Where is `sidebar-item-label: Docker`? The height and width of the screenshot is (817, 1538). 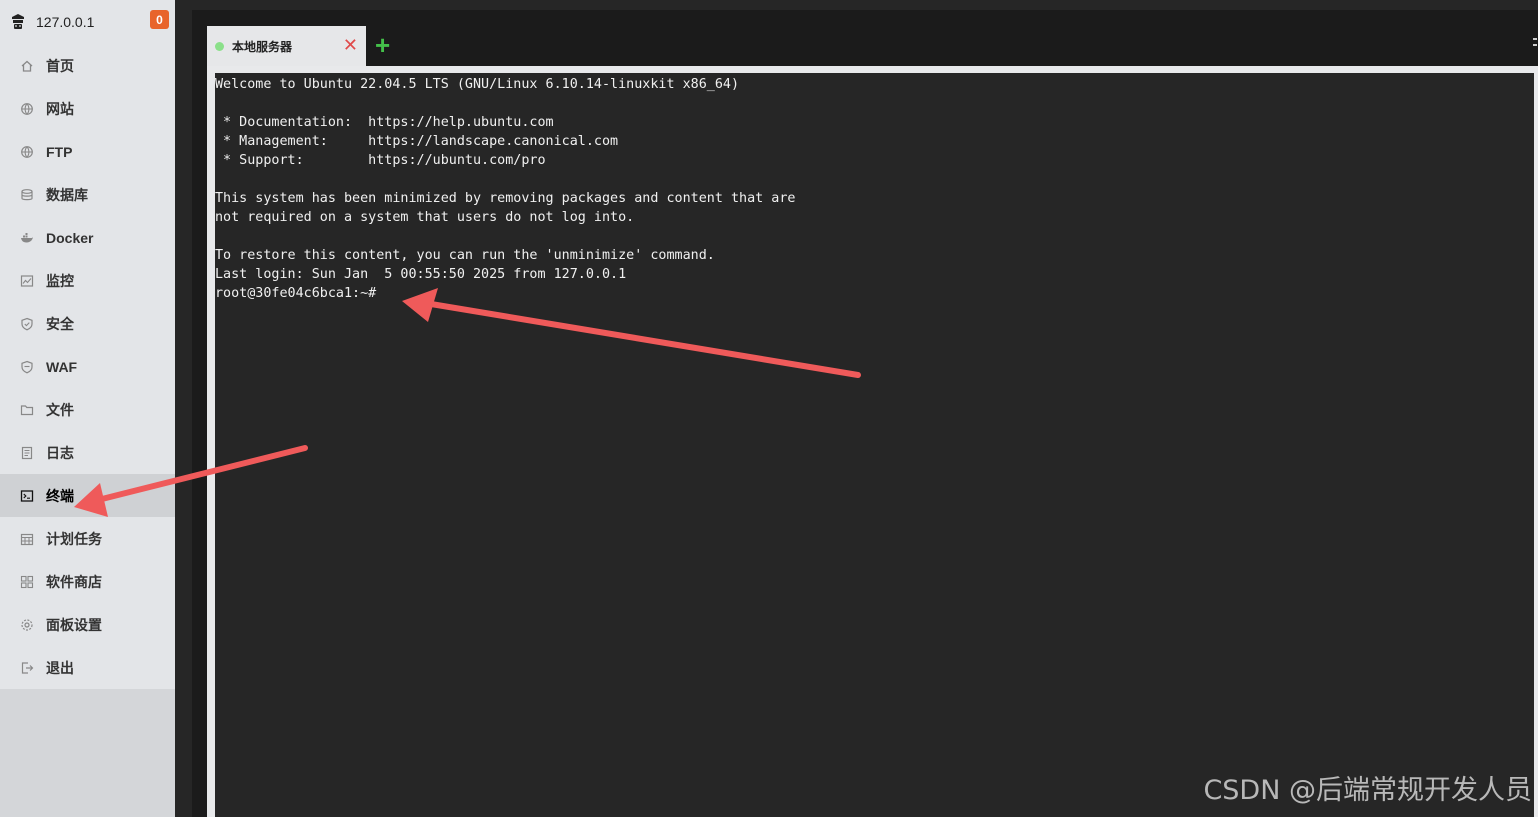
sidebar-item-label: Docker is located at coordinates (70, 237).